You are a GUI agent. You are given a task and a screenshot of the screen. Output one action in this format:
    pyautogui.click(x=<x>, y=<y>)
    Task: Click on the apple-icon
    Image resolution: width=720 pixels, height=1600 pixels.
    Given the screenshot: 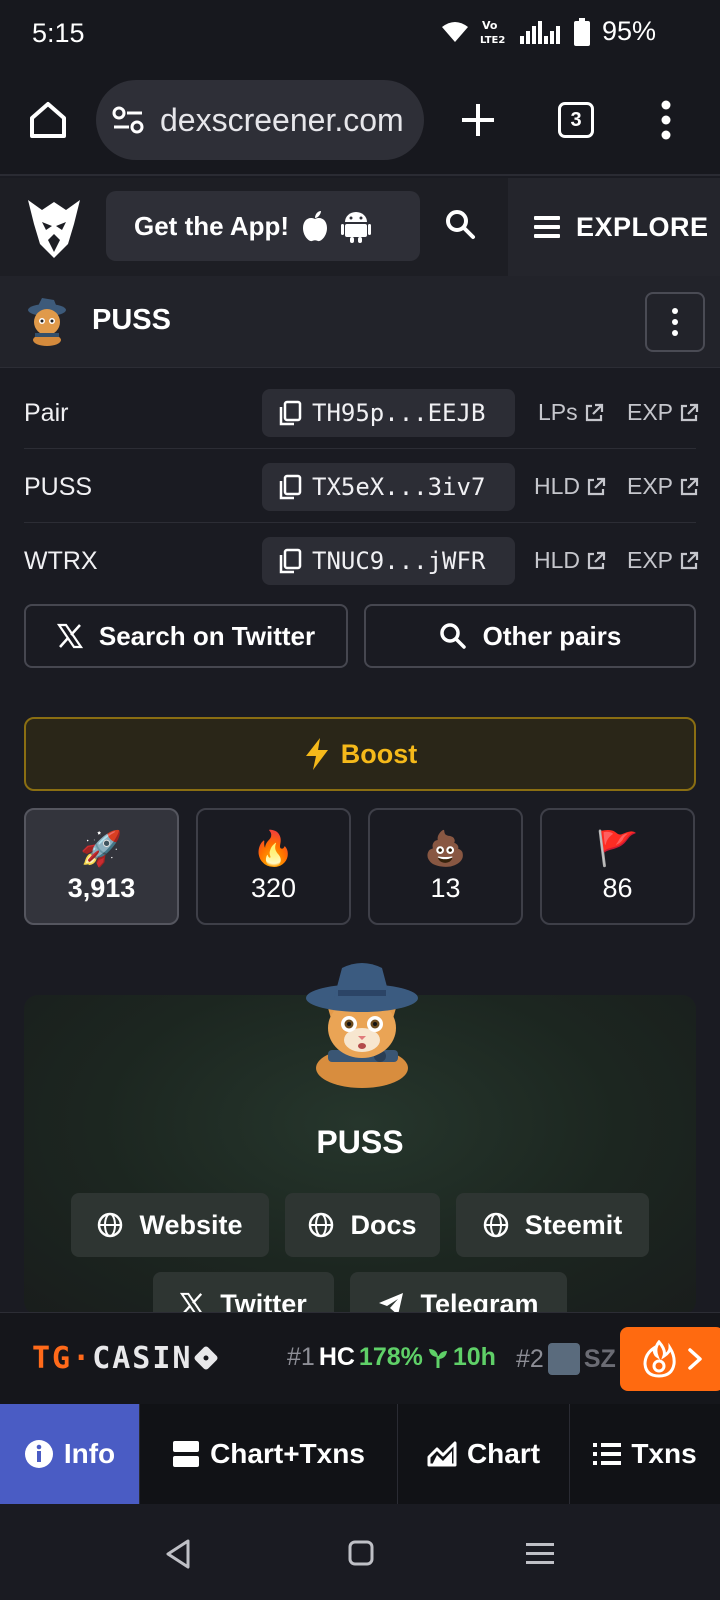 What is the action you would take?
    pyautogui.click(x=315, y=226)
    